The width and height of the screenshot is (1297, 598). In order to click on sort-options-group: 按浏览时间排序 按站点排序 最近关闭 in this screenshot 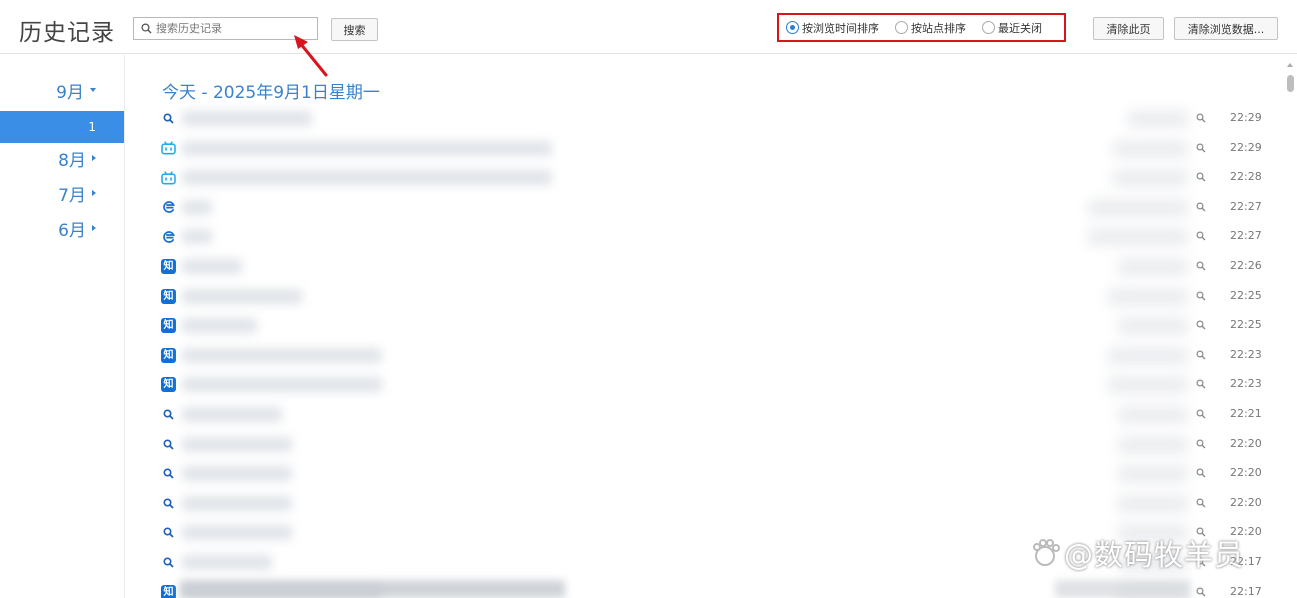, I will do `click(921, 27)`.